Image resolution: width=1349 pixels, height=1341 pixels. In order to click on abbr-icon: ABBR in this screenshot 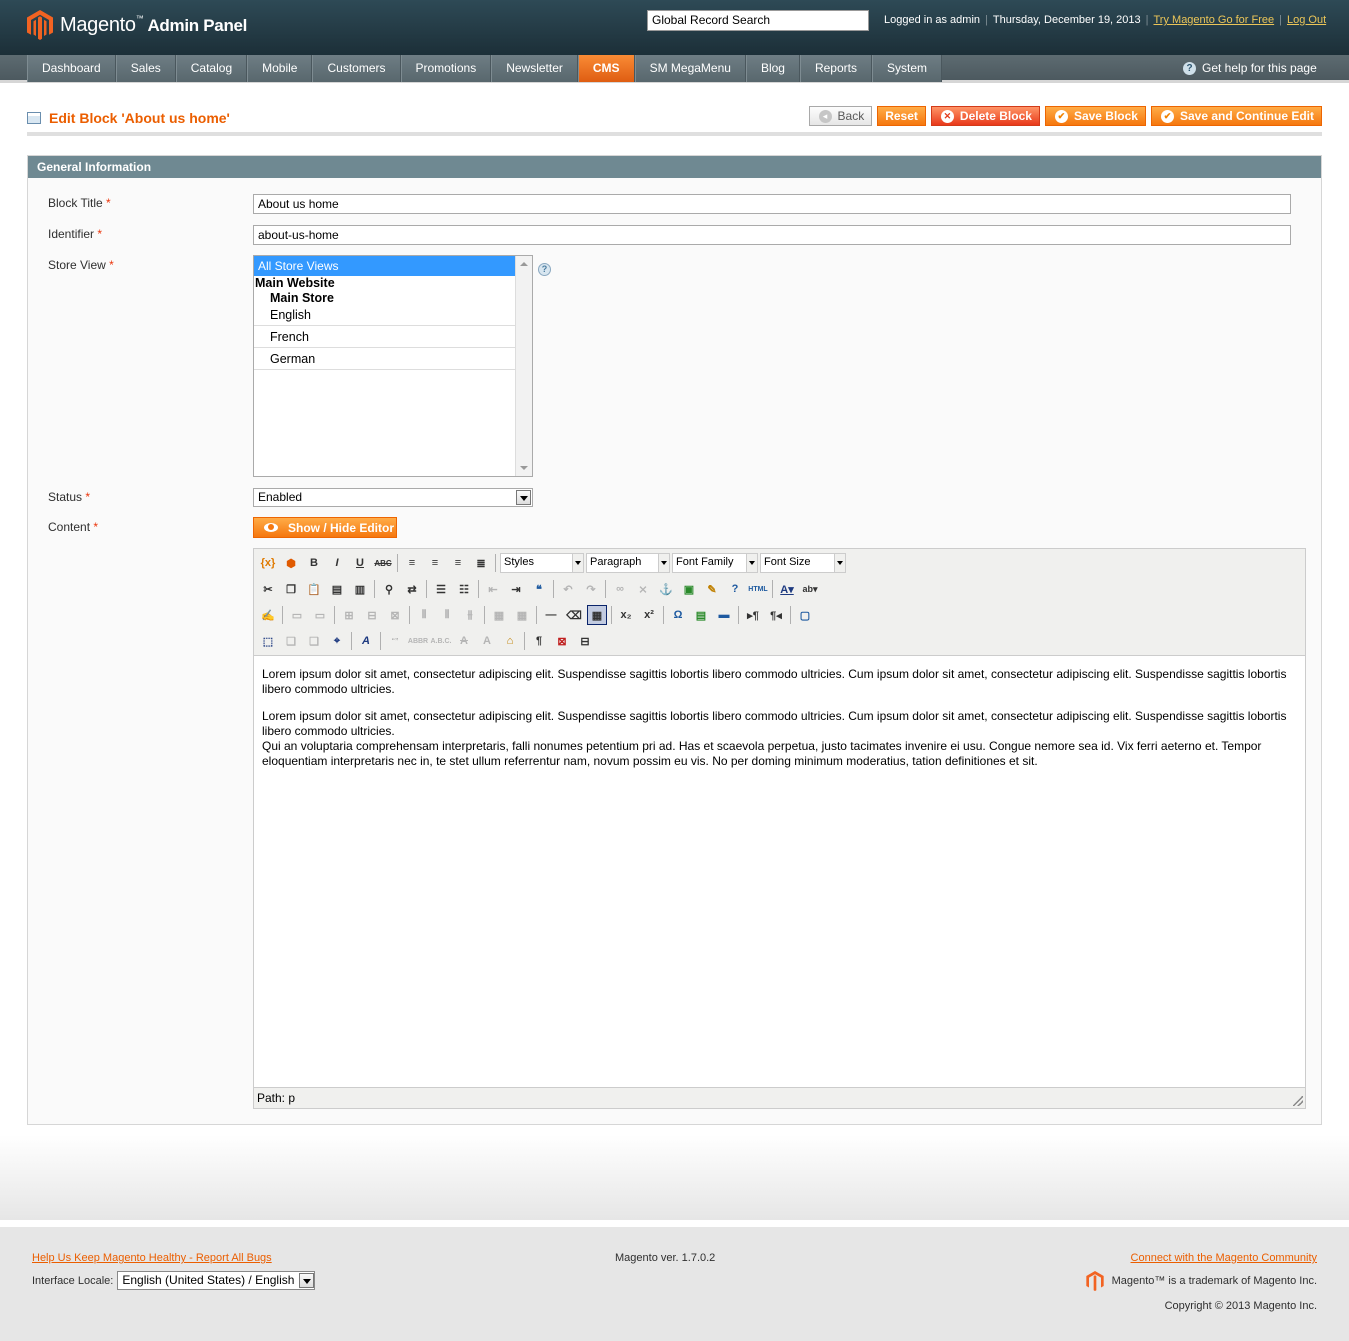, I will do `click(418, 641)`.